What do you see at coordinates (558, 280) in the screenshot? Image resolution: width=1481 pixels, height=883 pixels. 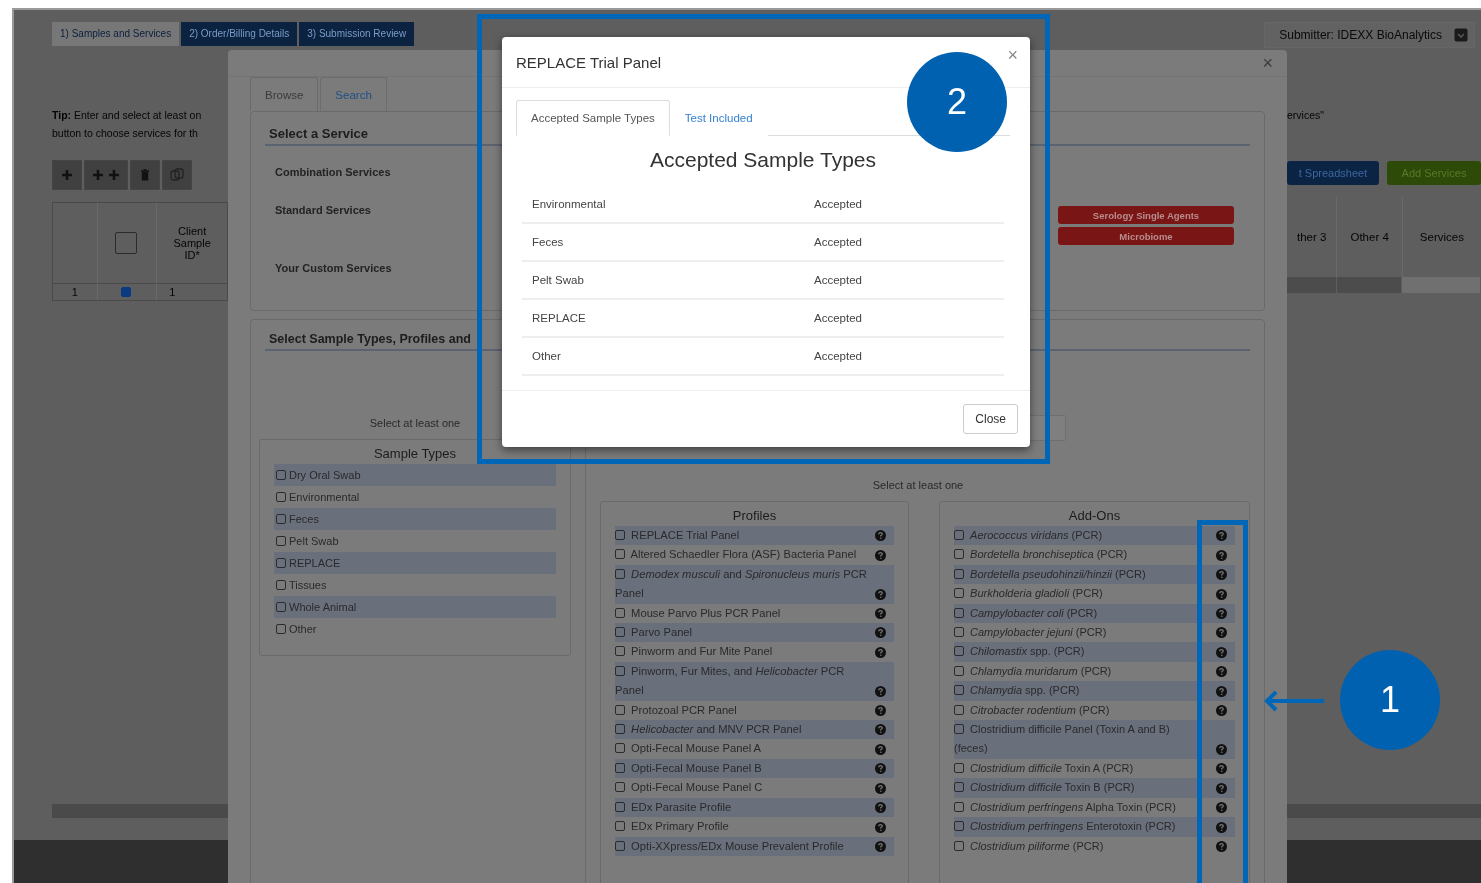 I see `table-cell-text: Pelt Swab` at bounding box center [558, 280].